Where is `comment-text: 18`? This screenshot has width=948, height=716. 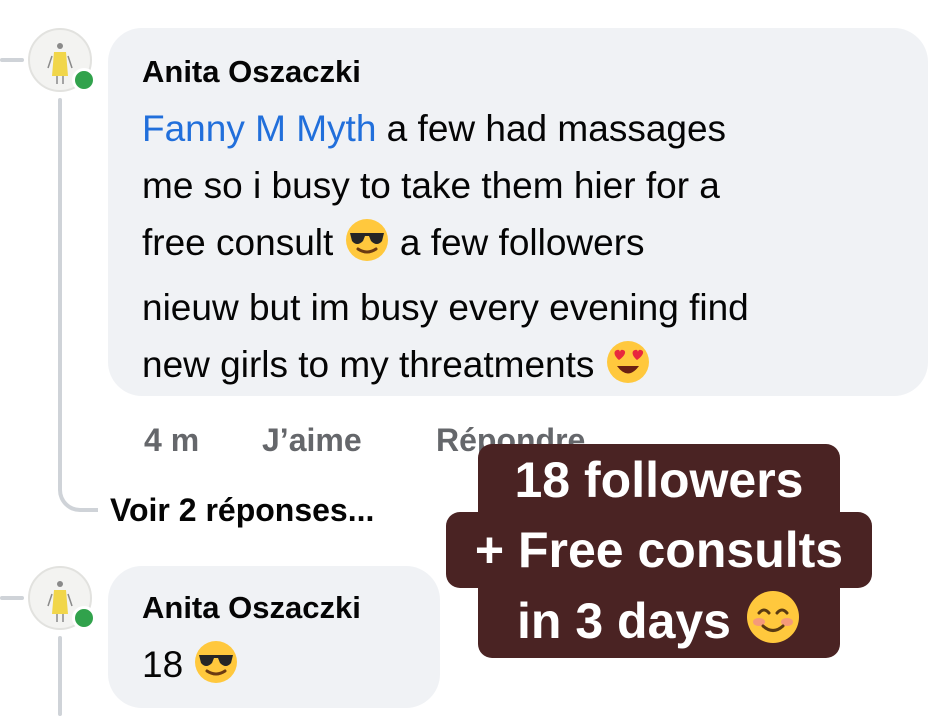
comment-text: 18 is located at coordinates (190, 668).